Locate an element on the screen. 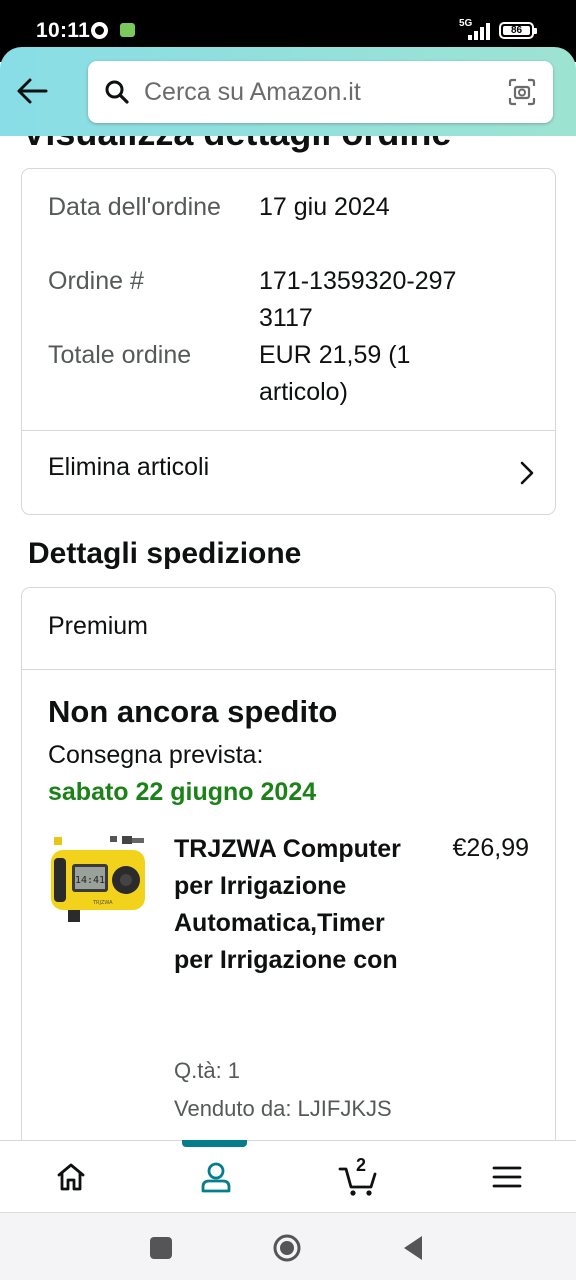 The width and height of the screenshot is (576, 1280). bottom-navigation: 2 is located at coordinates (288, 1176).